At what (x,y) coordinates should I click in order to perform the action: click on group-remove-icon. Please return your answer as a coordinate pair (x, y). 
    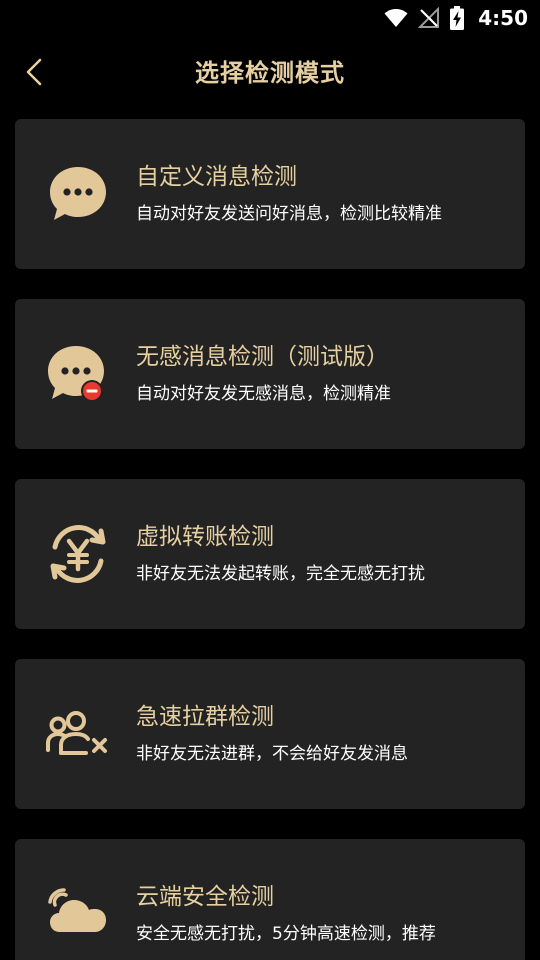
    Looking at the image, I should click on (78, 734).